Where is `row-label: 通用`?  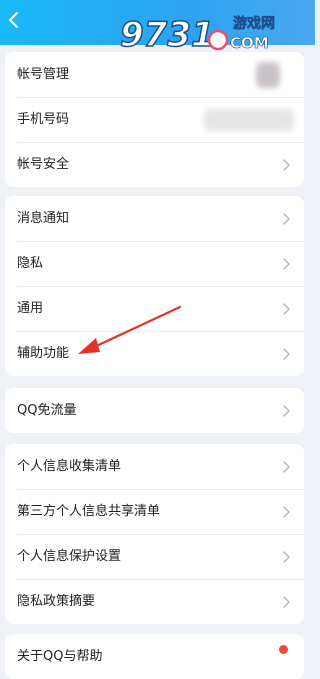
row-label: 通用 is located at coordinates (30, 308).